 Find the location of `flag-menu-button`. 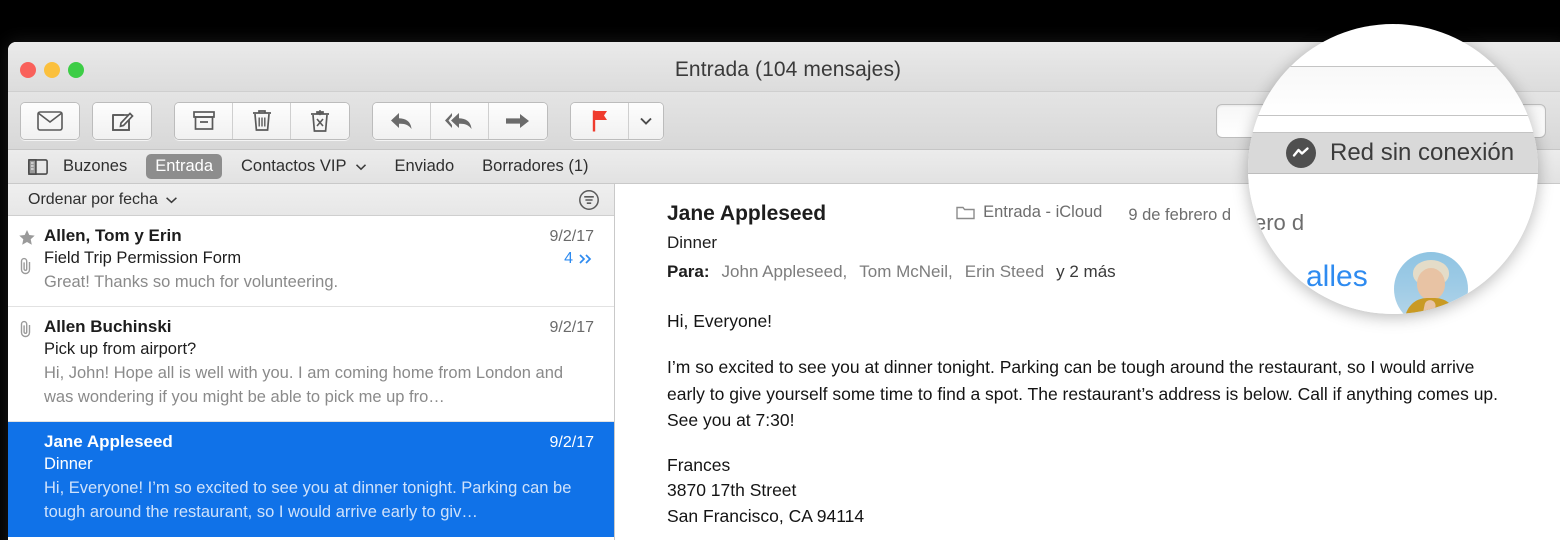

flag-menu-button is located at coordinates (646, 120).